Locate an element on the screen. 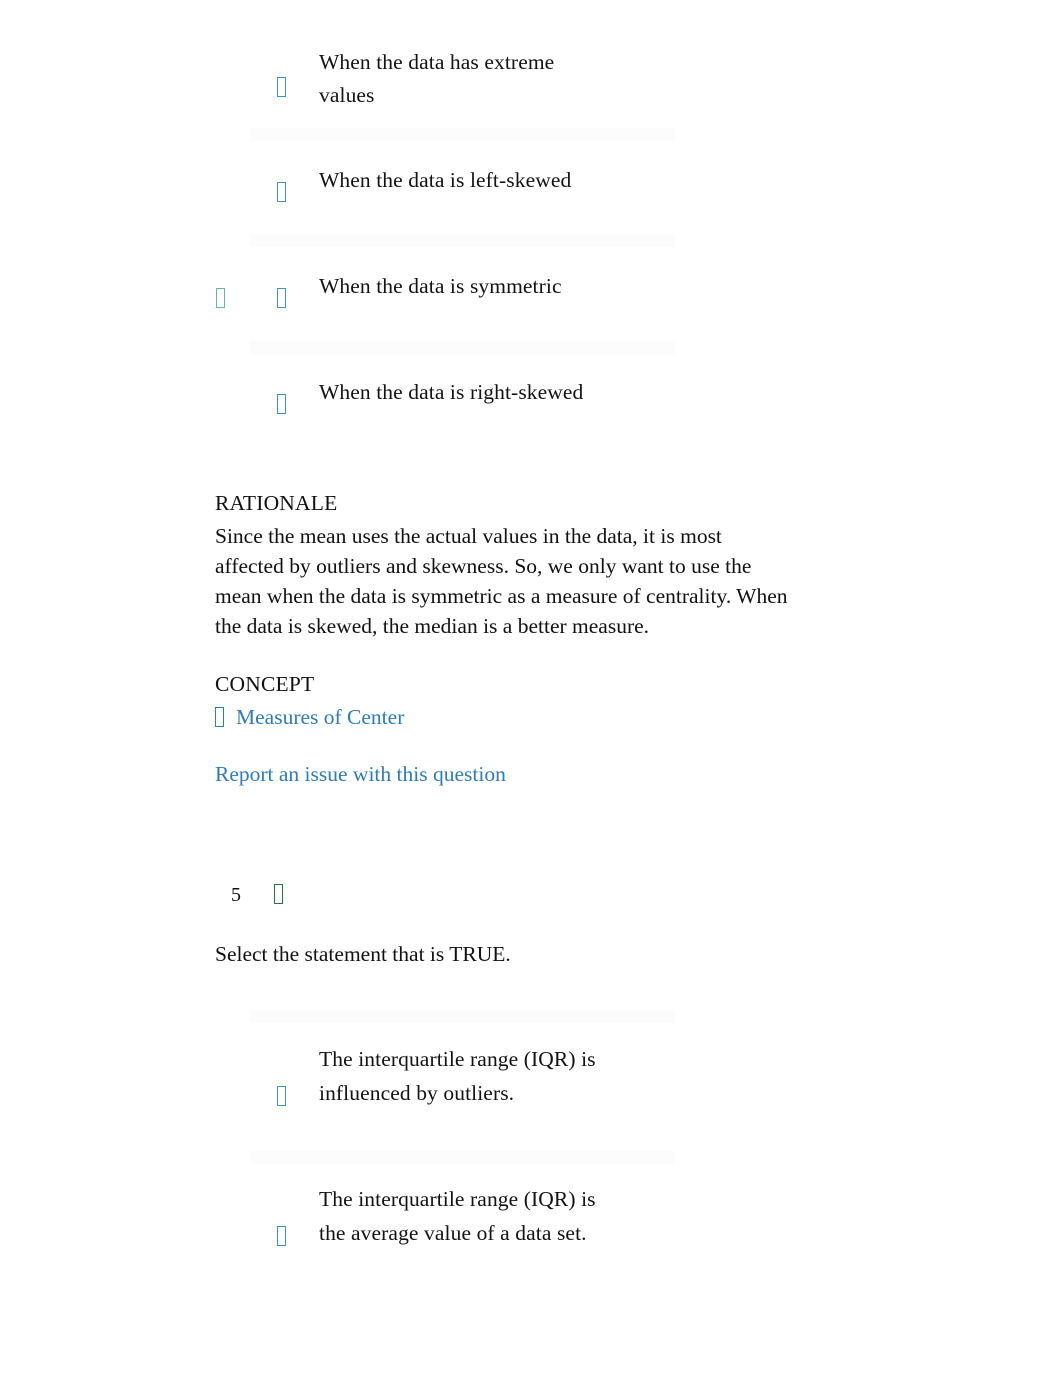  radio-button-selected-icon is located at coordinates (281, 298).